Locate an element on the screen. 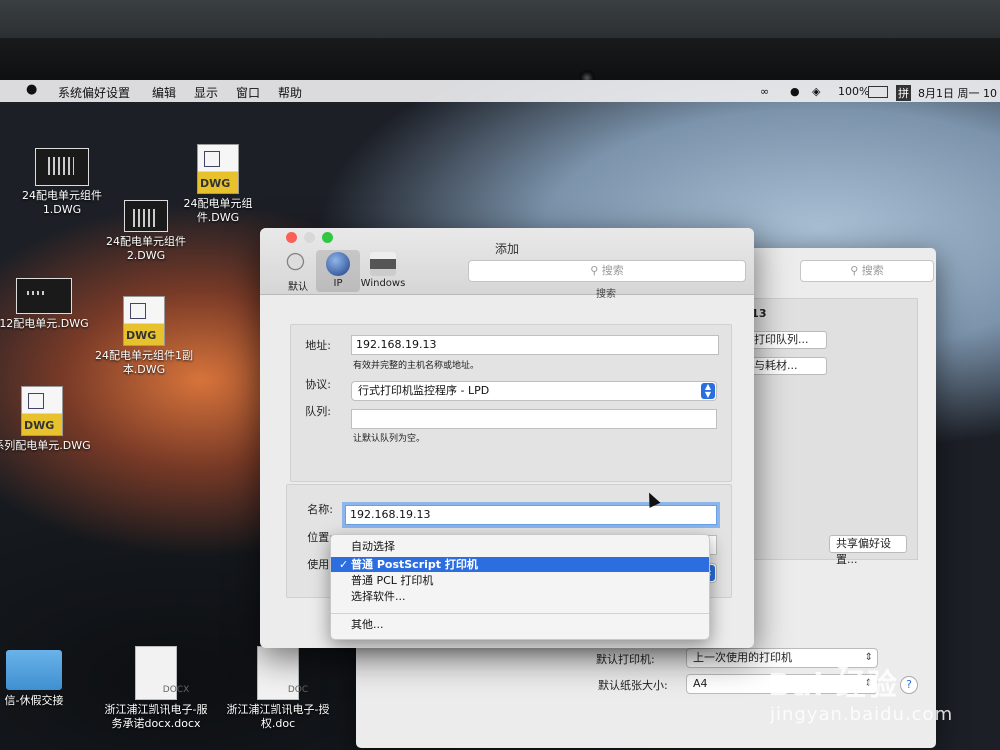  menu-system-preferences: 系统偏好设置 is located at coordinates (94, 92).